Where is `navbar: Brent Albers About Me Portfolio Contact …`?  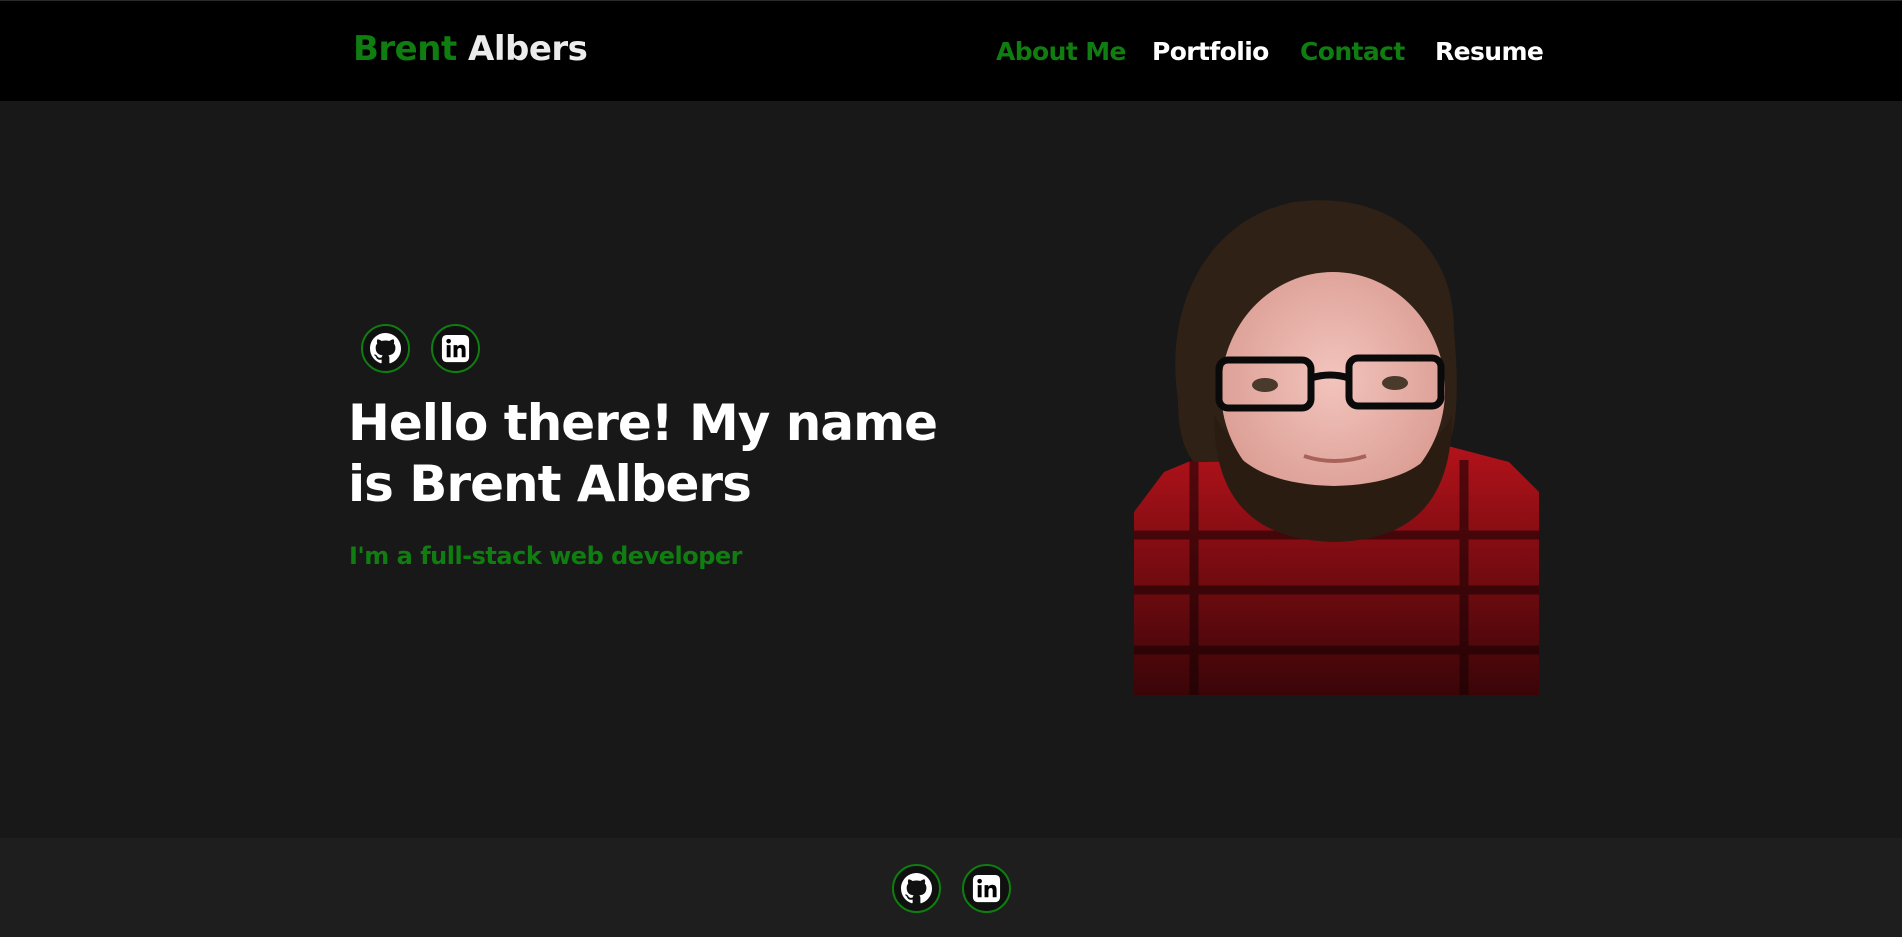 navbar: Brent Albers About Me Portfolio Contact … is located at coordinates (951, 50).